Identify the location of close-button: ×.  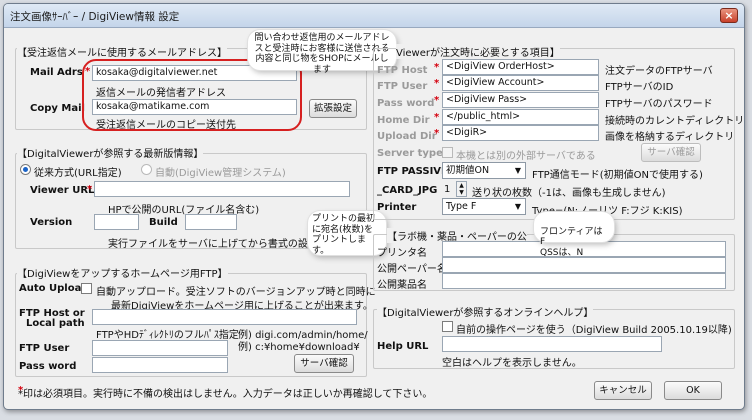
(729, 15).